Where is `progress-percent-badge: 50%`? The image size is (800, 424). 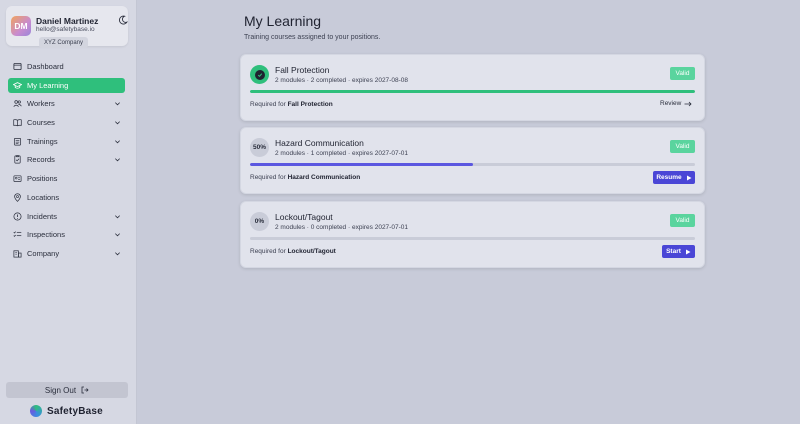
progress-percent-badge: 50% is located at coordinates (259, 147).